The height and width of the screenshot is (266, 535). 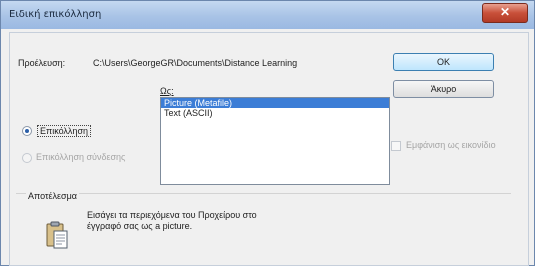 I want to click on paste-link-radio-label: Επικόλληση σύνδεσης, so click(x=80, y=157).